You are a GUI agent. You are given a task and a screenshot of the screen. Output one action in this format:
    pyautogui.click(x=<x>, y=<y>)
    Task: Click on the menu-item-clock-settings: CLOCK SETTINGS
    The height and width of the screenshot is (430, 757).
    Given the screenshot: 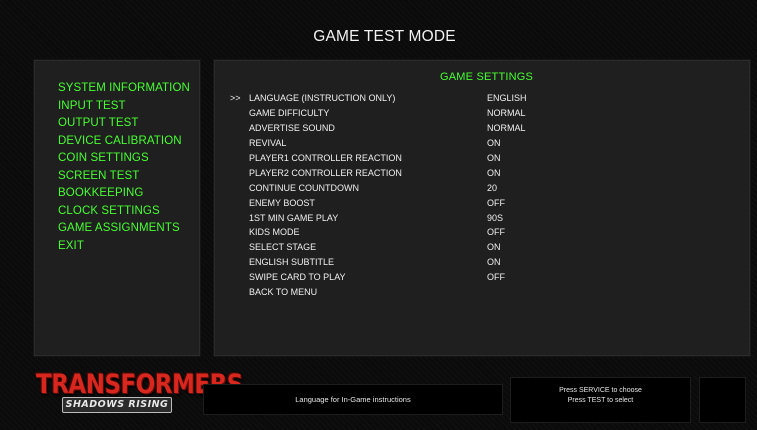 What is the action you would take?
    pyautogui.click(x=124, y=212)
    